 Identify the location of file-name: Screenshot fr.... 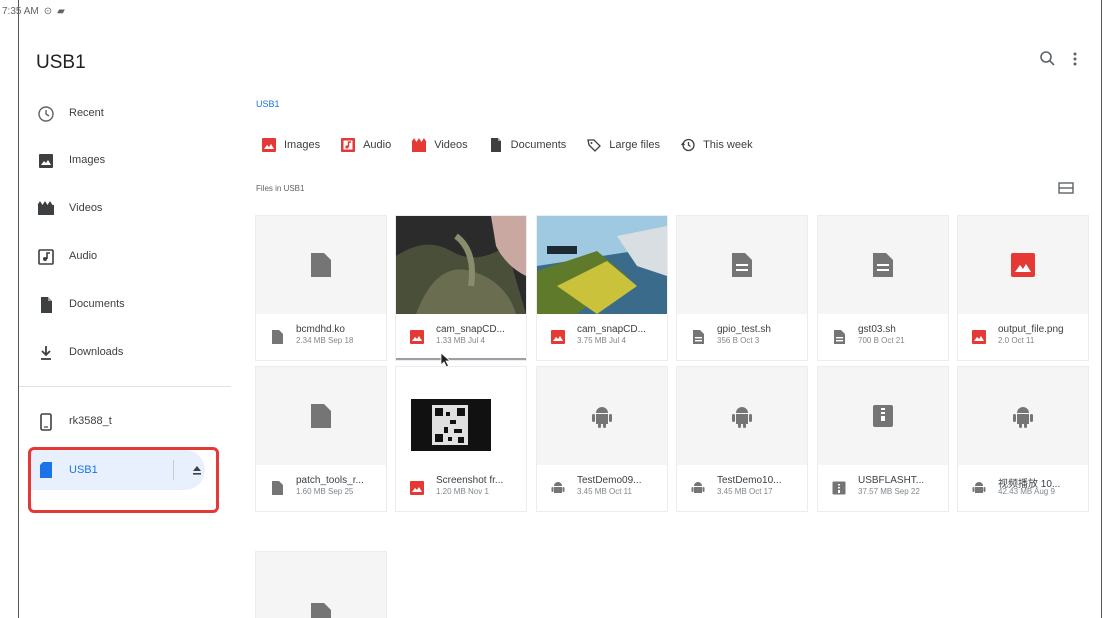
(470, 480).